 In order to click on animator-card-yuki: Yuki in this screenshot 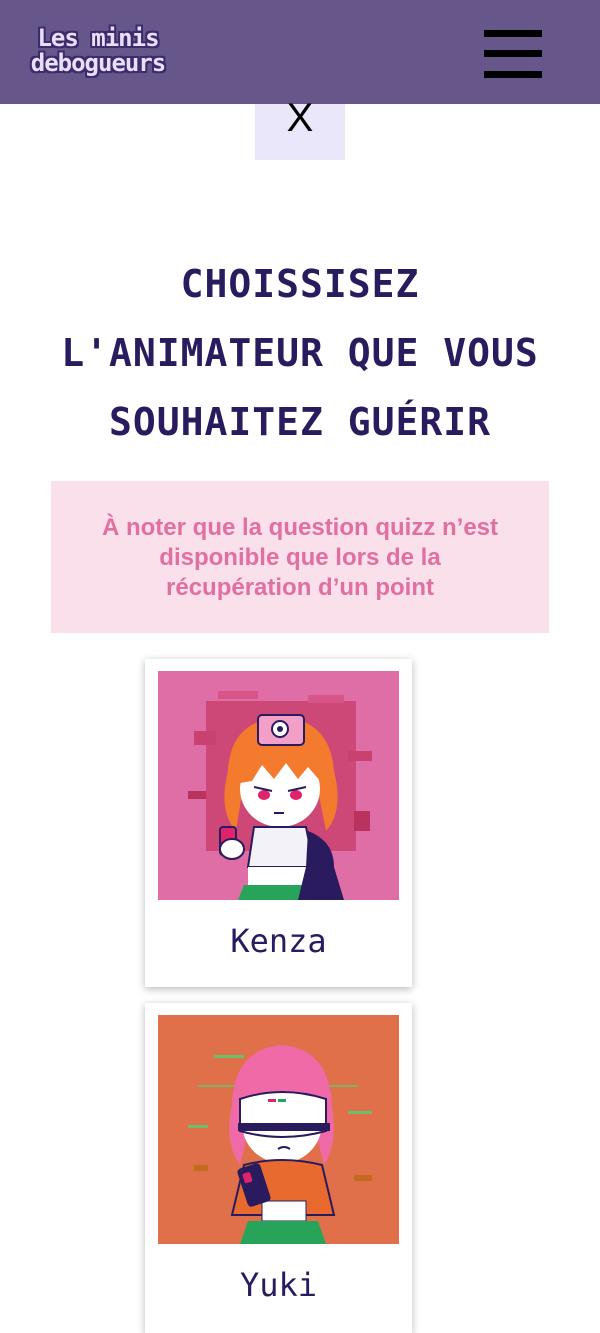, I will do `click(278, 1168)`.